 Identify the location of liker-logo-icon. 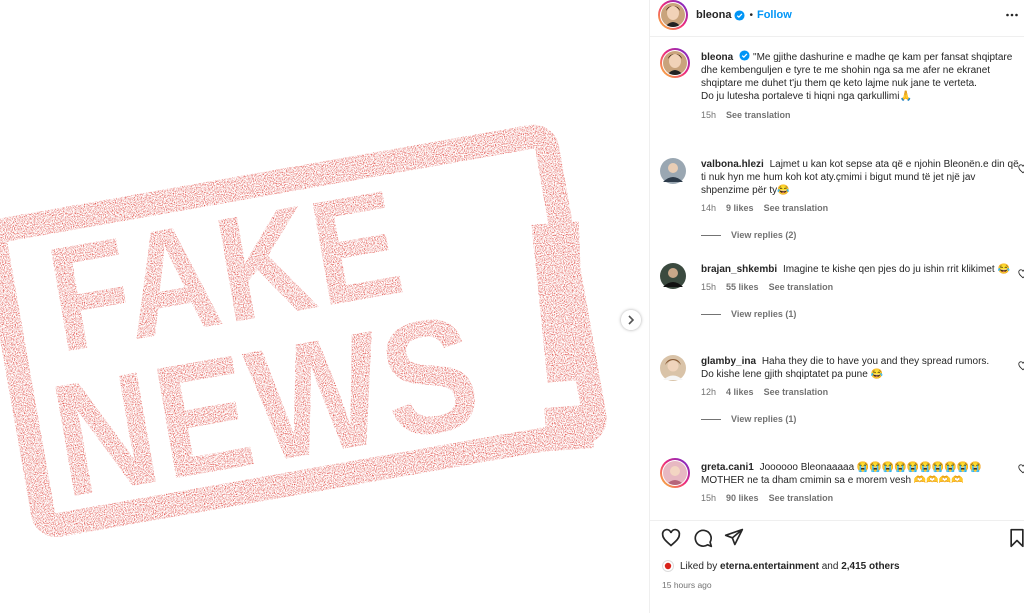
(668, 566).